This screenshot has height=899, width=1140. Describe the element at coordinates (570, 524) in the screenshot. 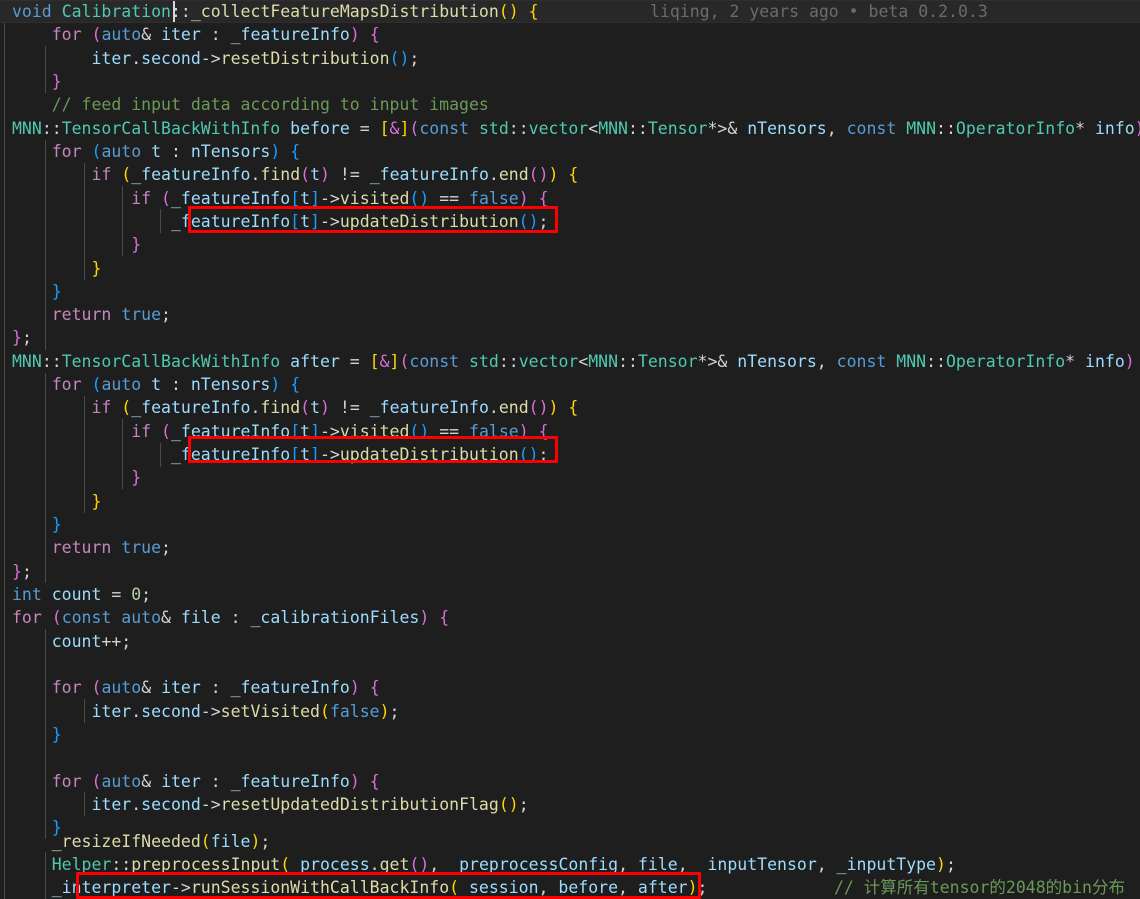

I see `code-line-23: }` at that location.